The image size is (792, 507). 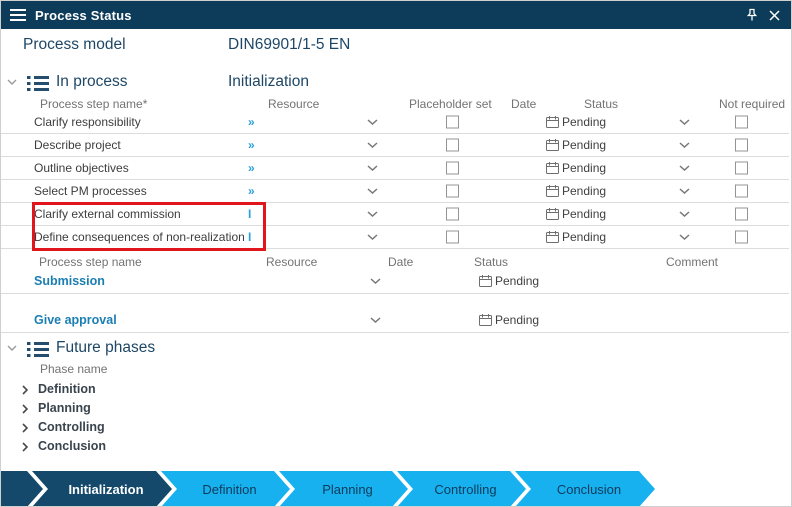 What do you see at coordinates (343, 489) in the screenshot?
I see `phase-chevron-planning: Planning` at bounding box center [343, 489].